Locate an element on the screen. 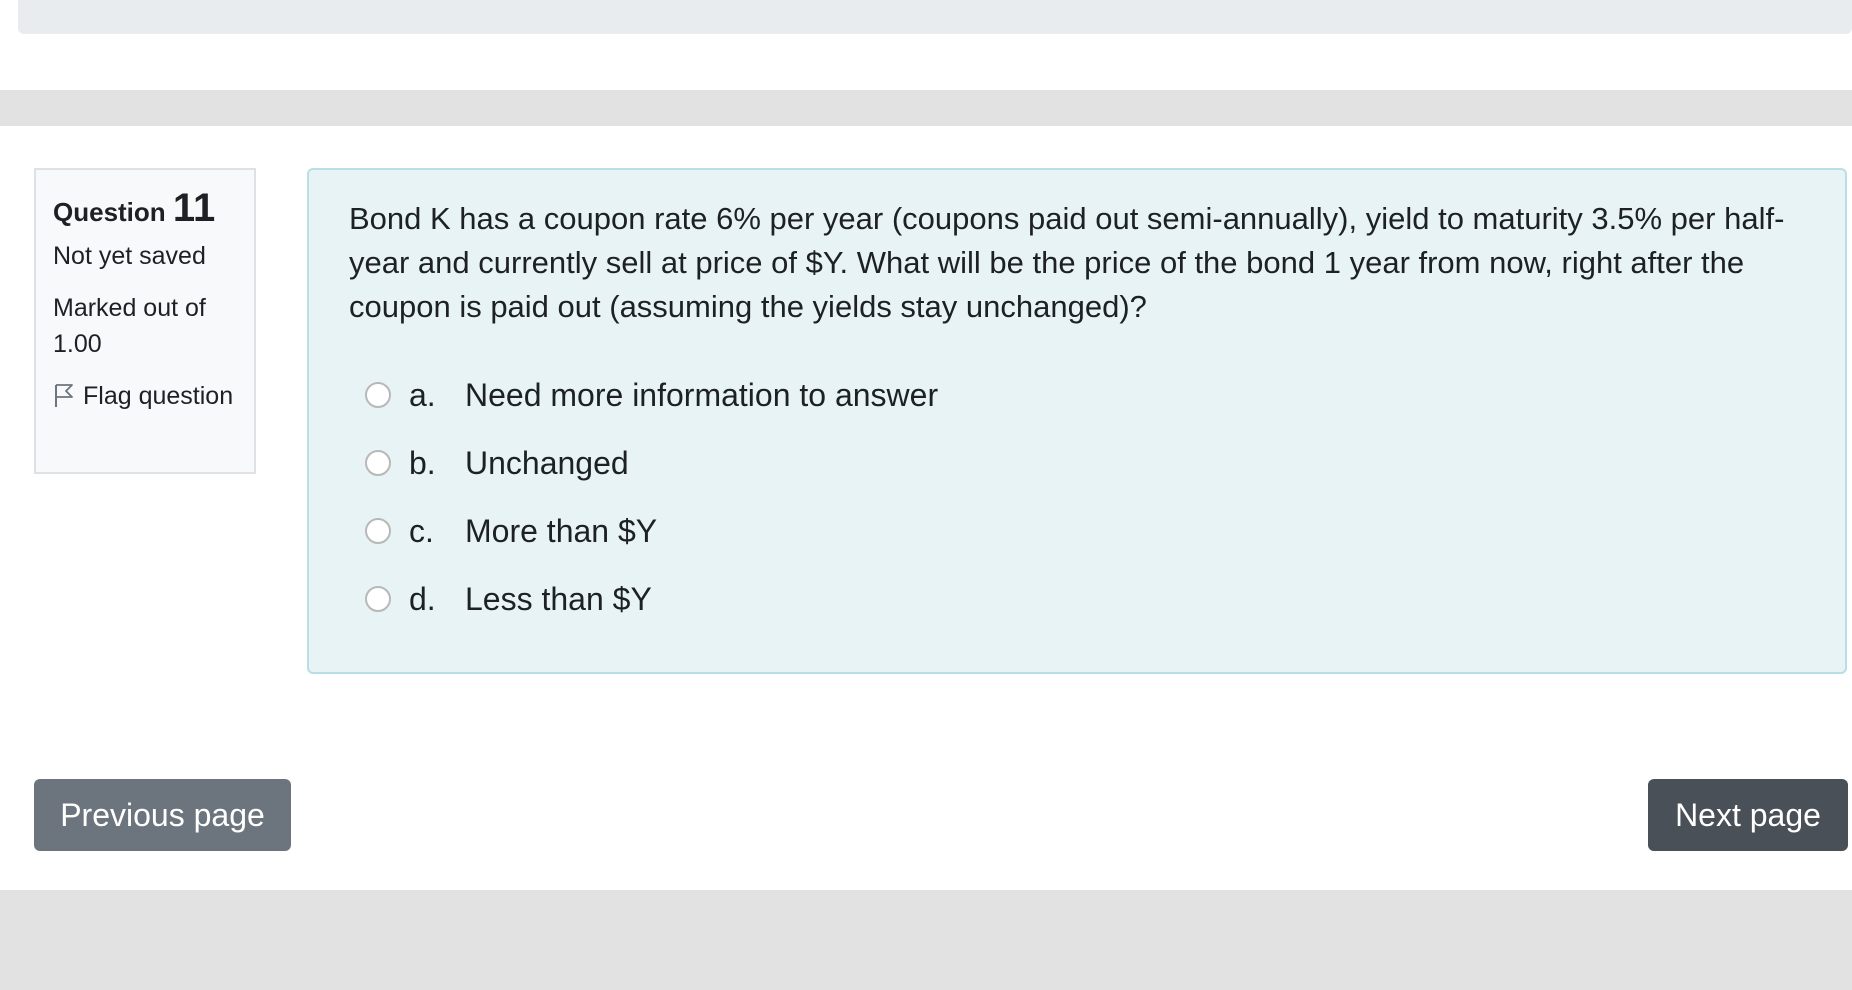  question-grade: Marked out of 1.00 is located at coordinates (129, 326).